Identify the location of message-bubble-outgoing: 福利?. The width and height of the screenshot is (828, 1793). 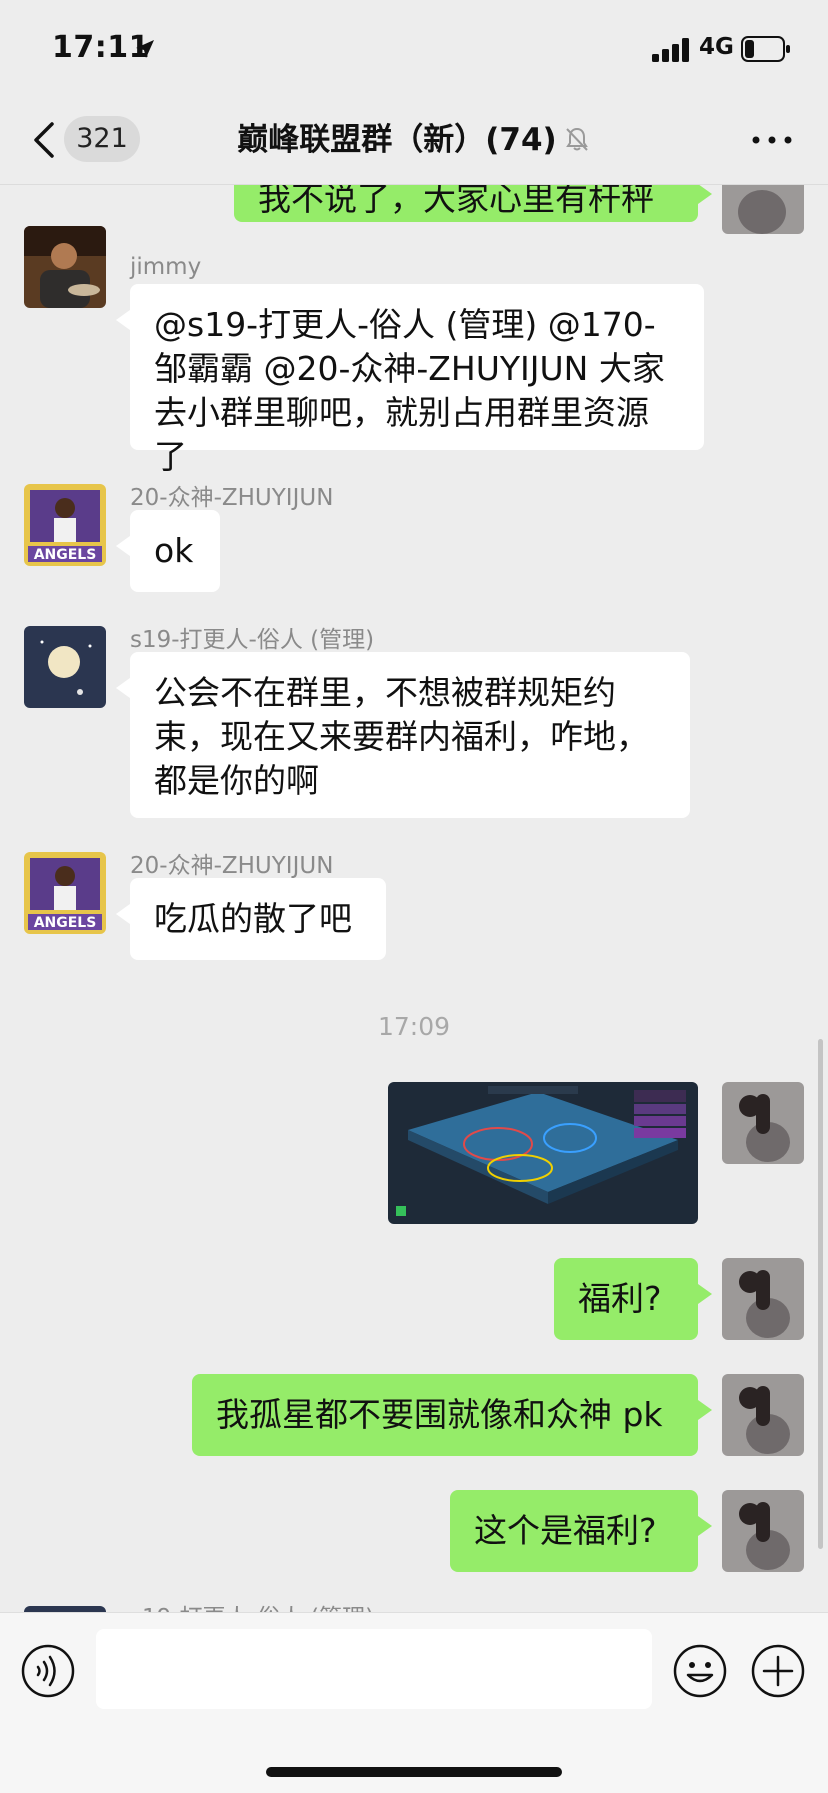
(633, 1299).